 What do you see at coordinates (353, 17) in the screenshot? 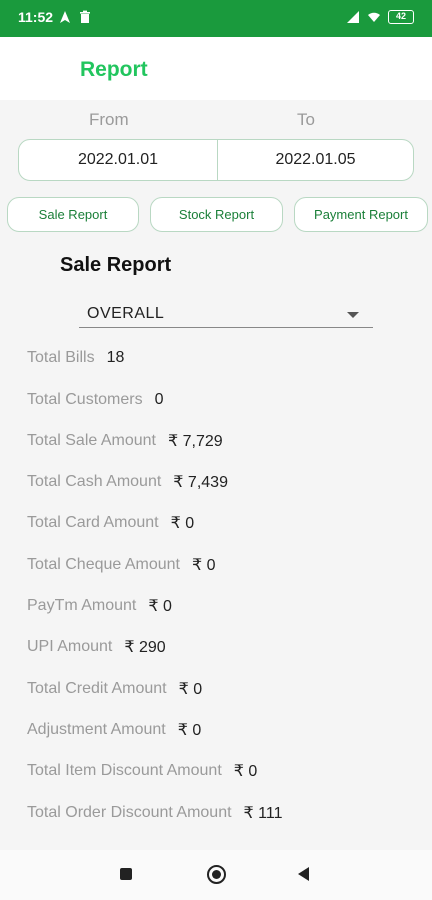
I see `signal-icon` at bounding box center [353, 17].